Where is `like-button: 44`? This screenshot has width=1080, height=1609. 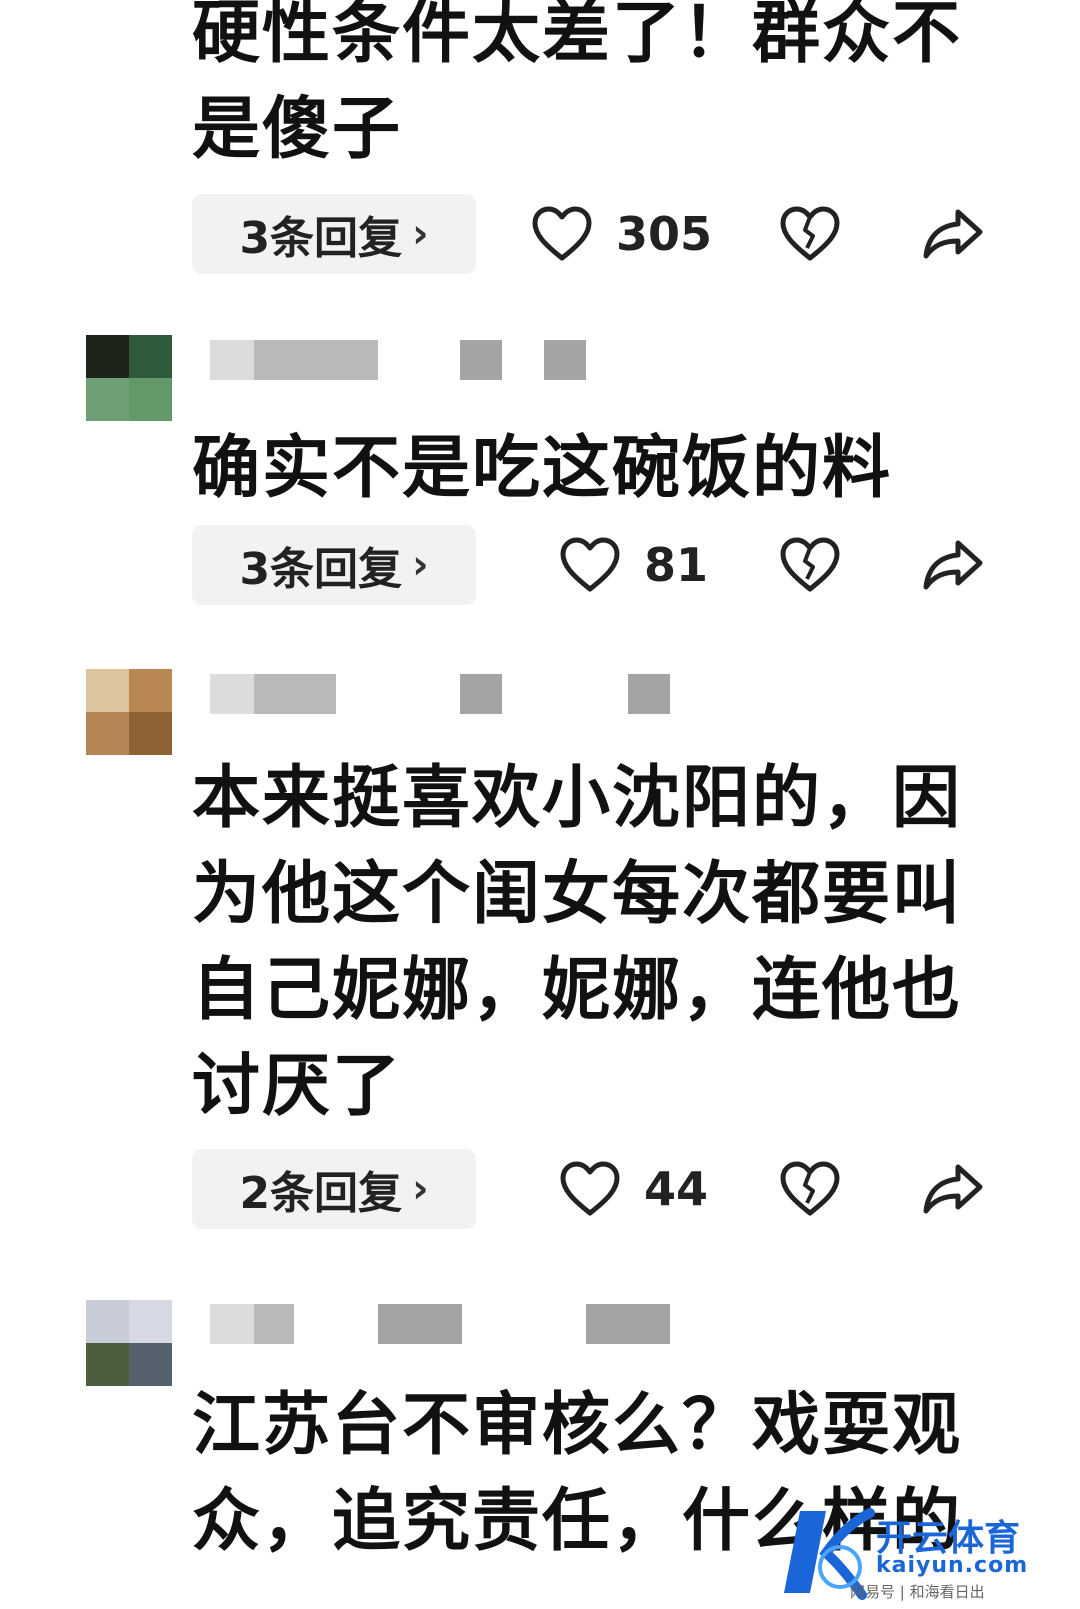
like-button: 44 is located at coordinates (634, 1189).